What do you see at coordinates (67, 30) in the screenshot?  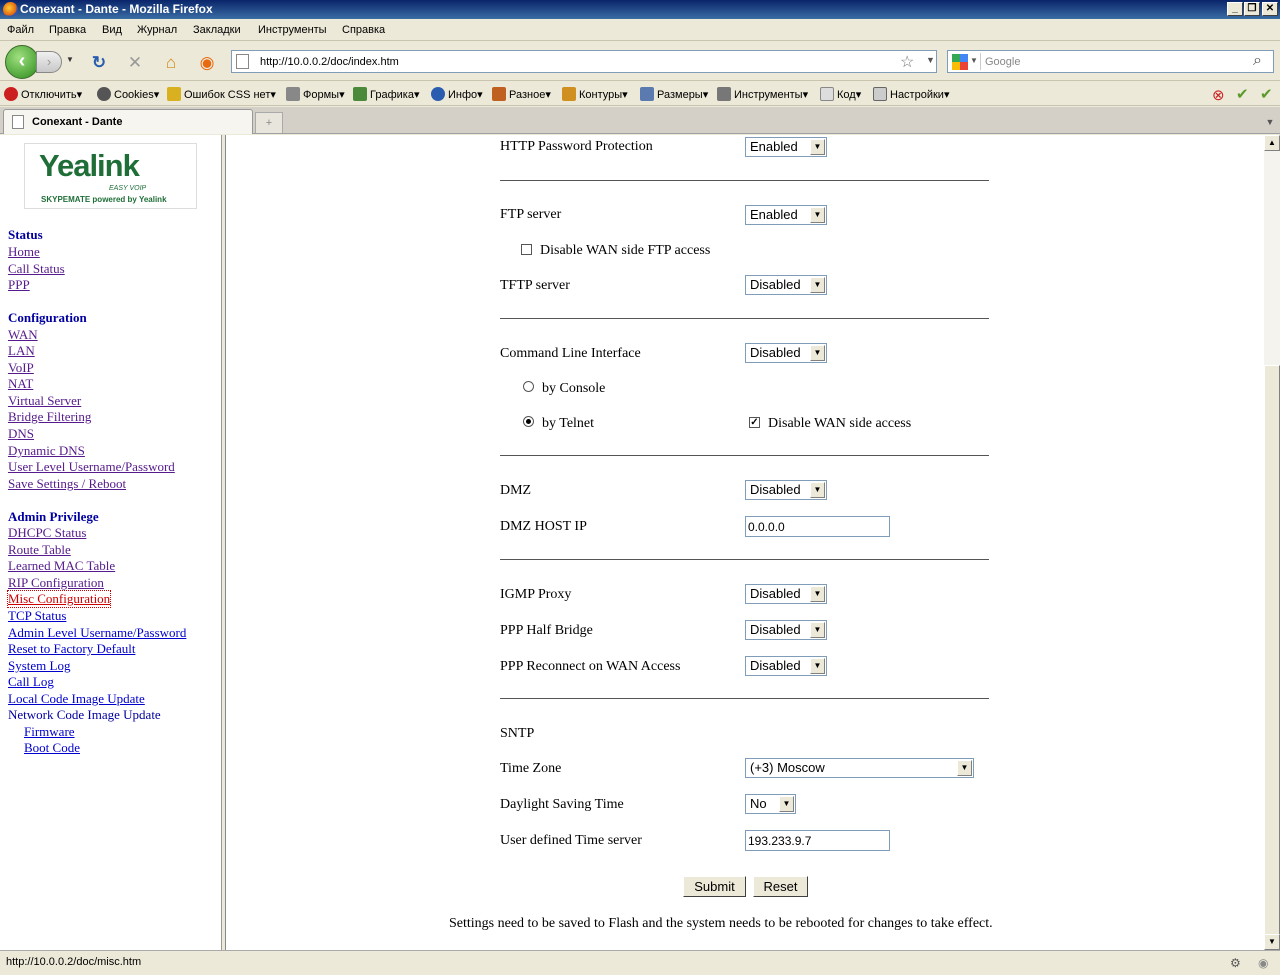 I see `menu-edit: Правка` at bounding box center [67, 30].